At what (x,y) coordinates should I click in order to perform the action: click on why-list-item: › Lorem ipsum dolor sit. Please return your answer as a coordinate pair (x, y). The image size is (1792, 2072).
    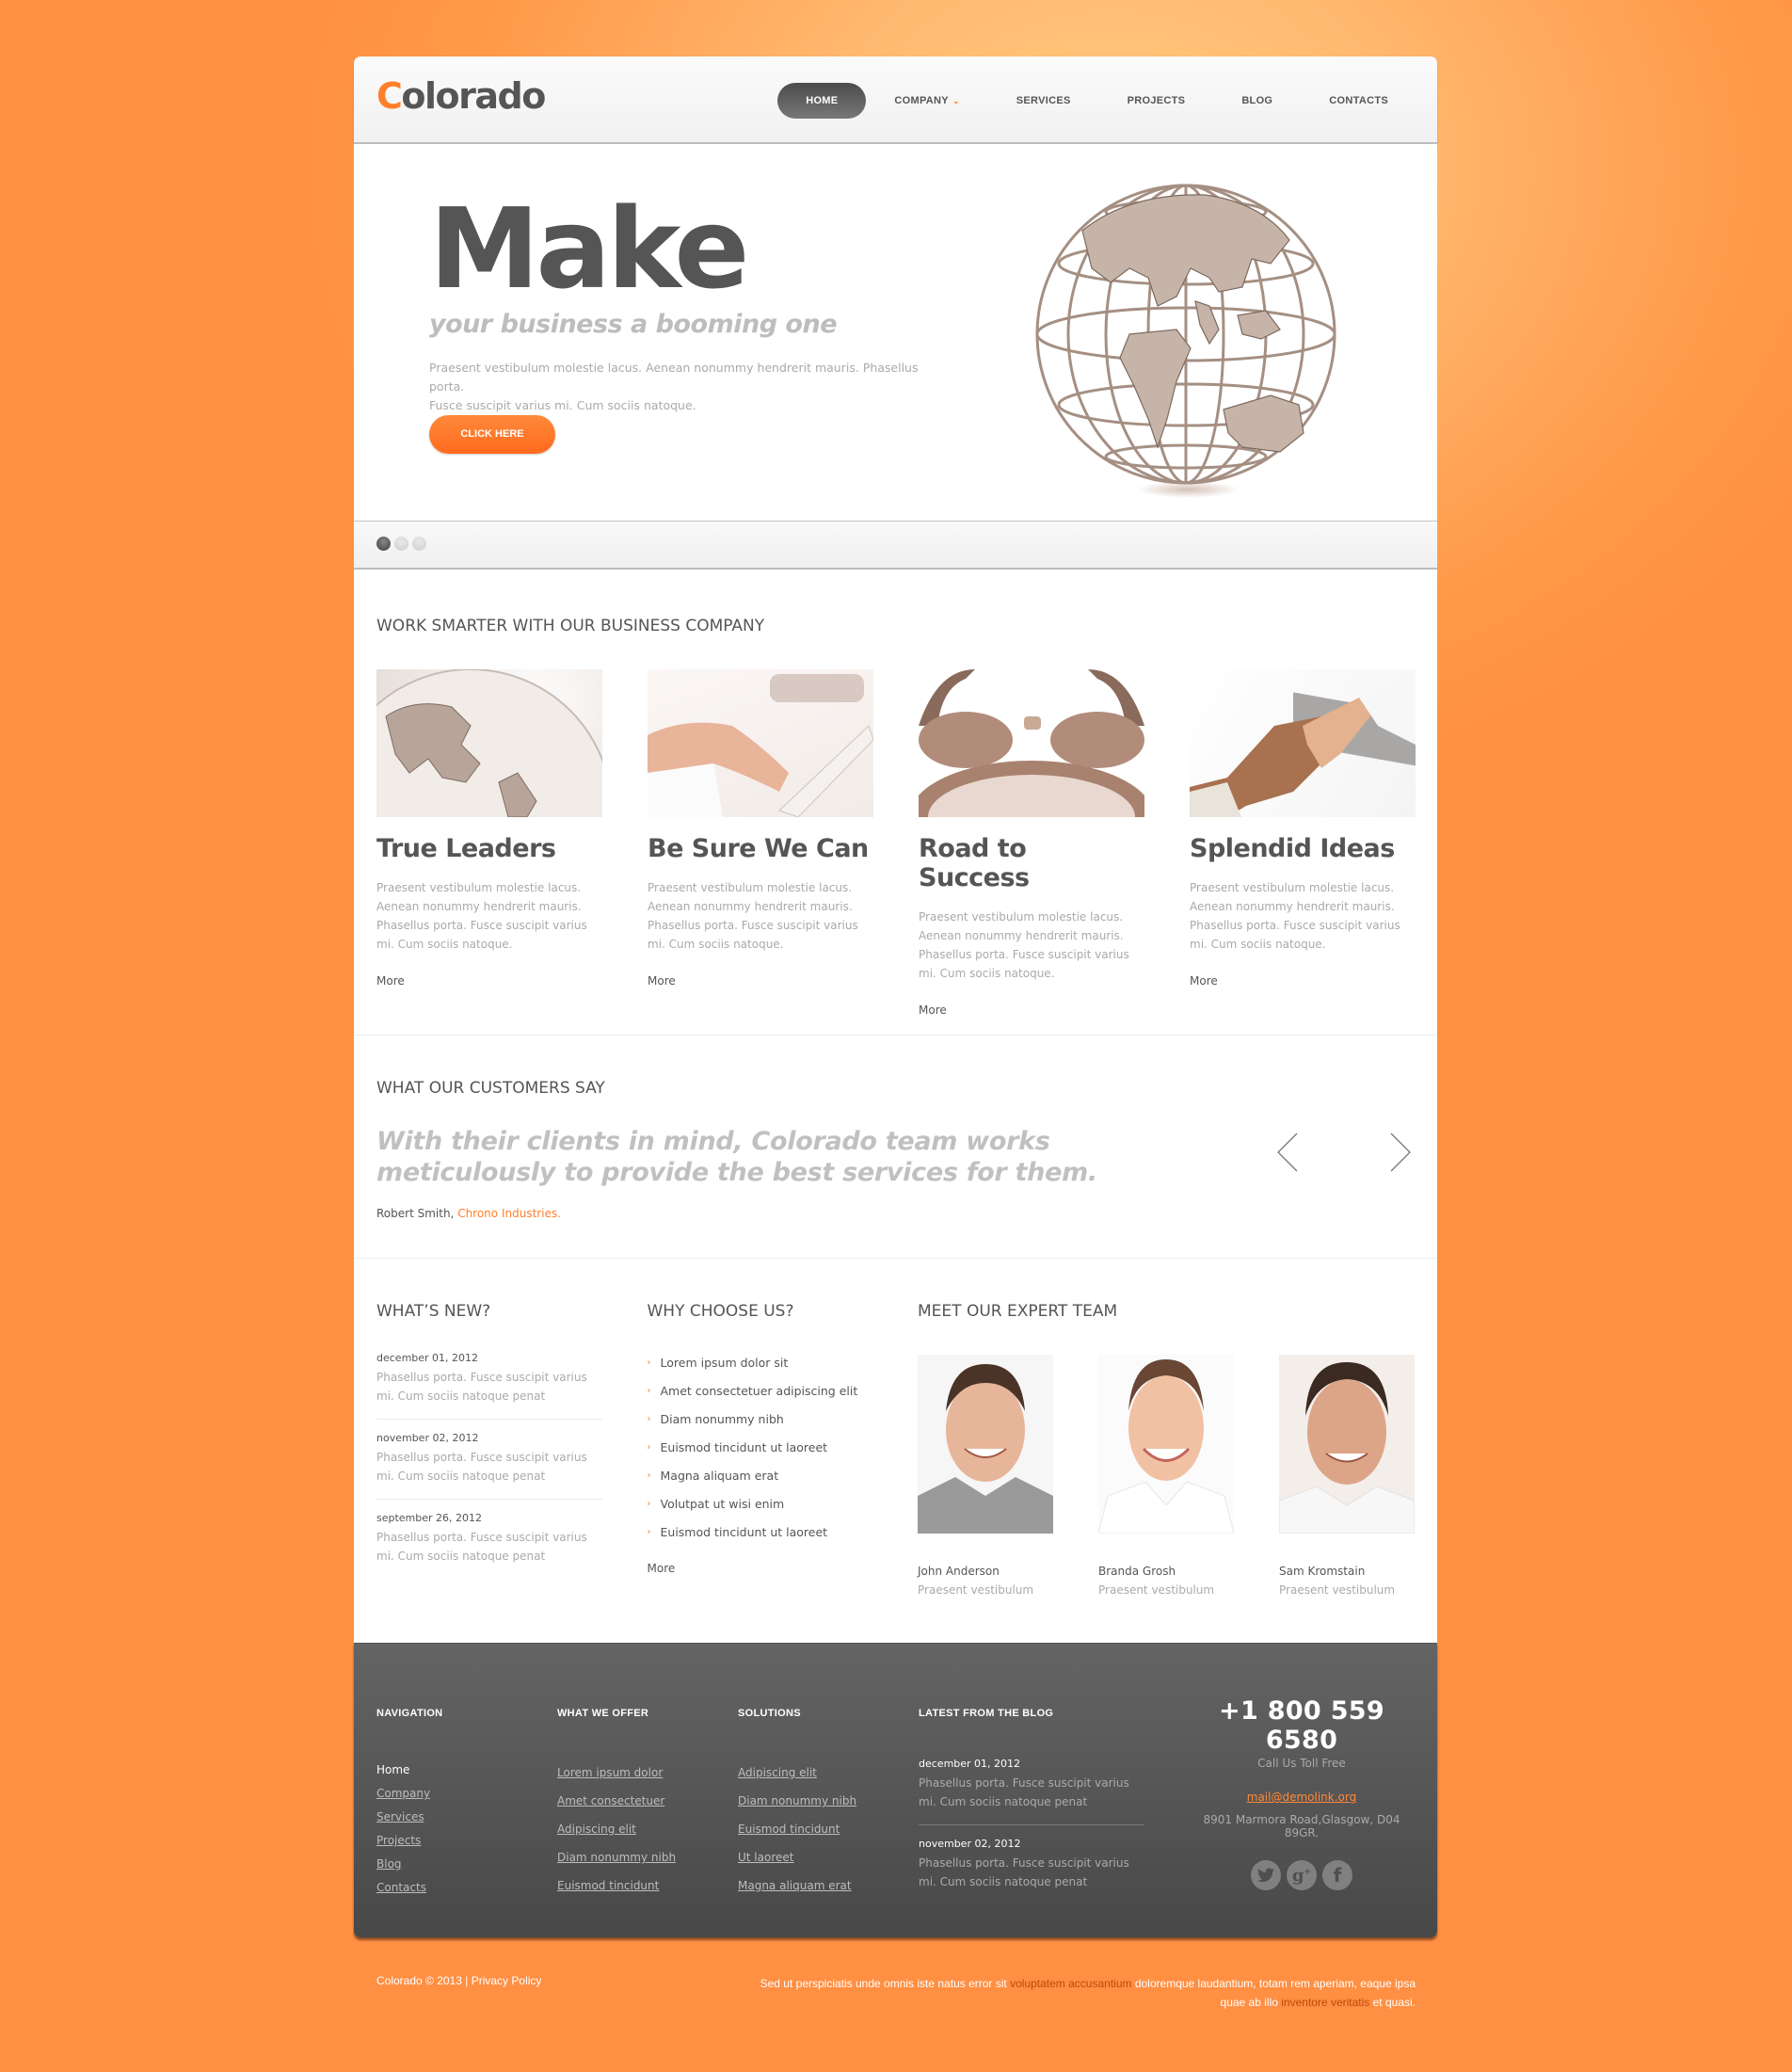
    Looking at the image, I should click on (760, 1363).